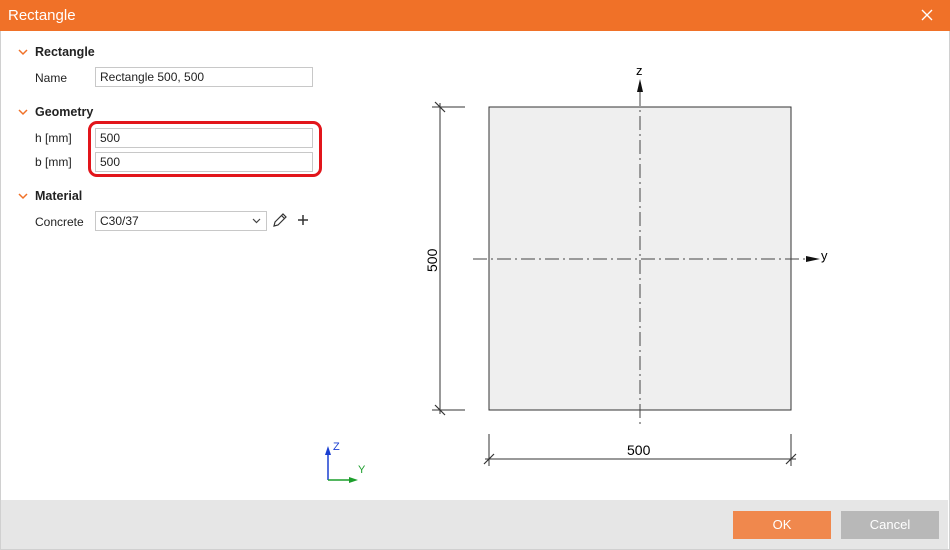 This screenshot has width=950, height=550. Describe the element at coordinates (639, 450) in the screenshot. I see `width-dimension-label: 500` at that location.